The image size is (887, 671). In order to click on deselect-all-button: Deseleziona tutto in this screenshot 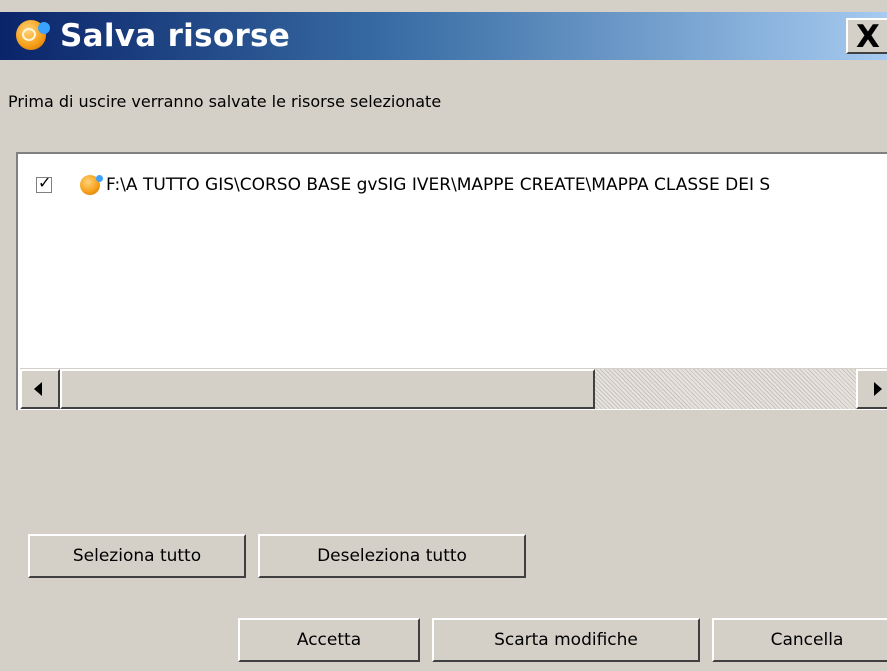, I will do `click(392, 556)`.